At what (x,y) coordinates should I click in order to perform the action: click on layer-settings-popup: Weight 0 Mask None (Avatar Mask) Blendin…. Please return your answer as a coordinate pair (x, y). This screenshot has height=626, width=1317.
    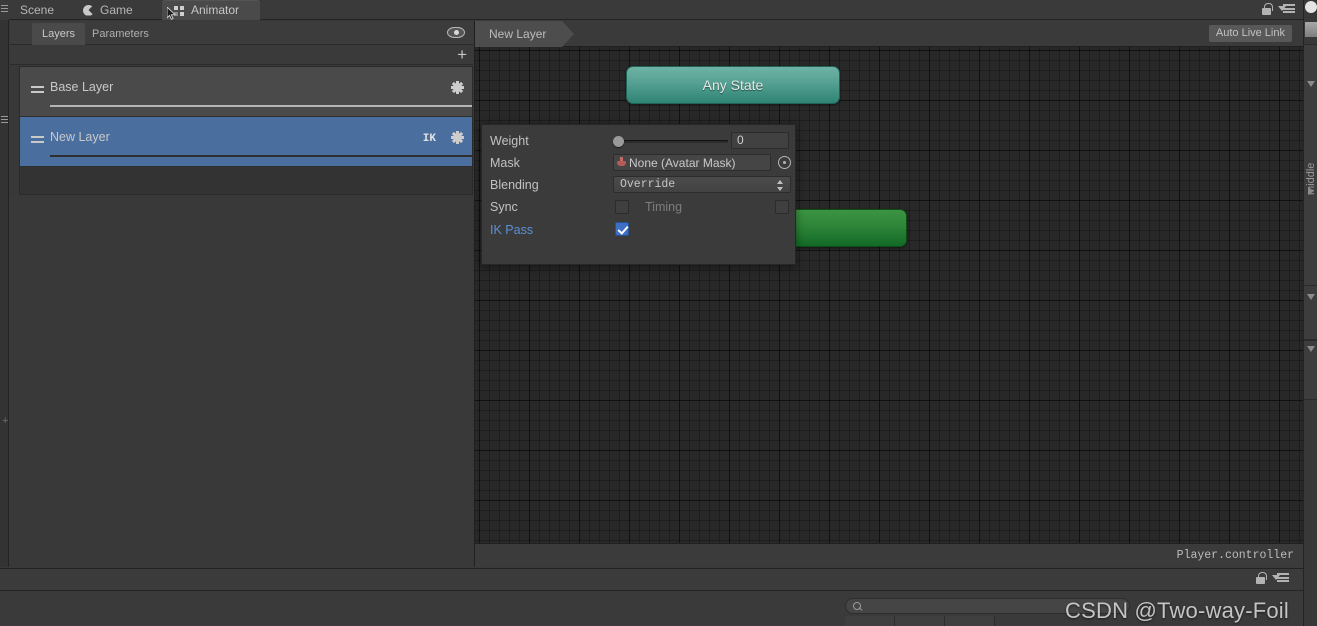
    Looking at the image, I should click on (638, 194).